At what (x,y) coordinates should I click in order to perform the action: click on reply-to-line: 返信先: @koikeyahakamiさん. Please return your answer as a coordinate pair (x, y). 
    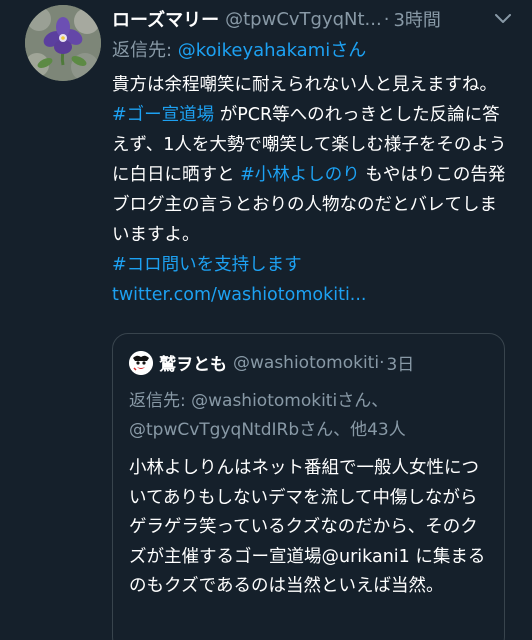
    Looking at the image, I should click on (239, 49).